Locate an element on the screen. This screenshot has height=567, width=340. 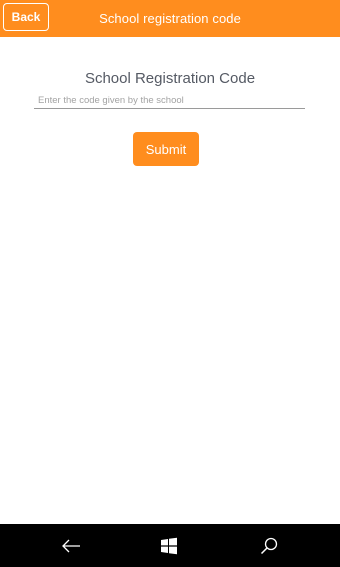
registration-code-input is located at coordinates (169, 100).